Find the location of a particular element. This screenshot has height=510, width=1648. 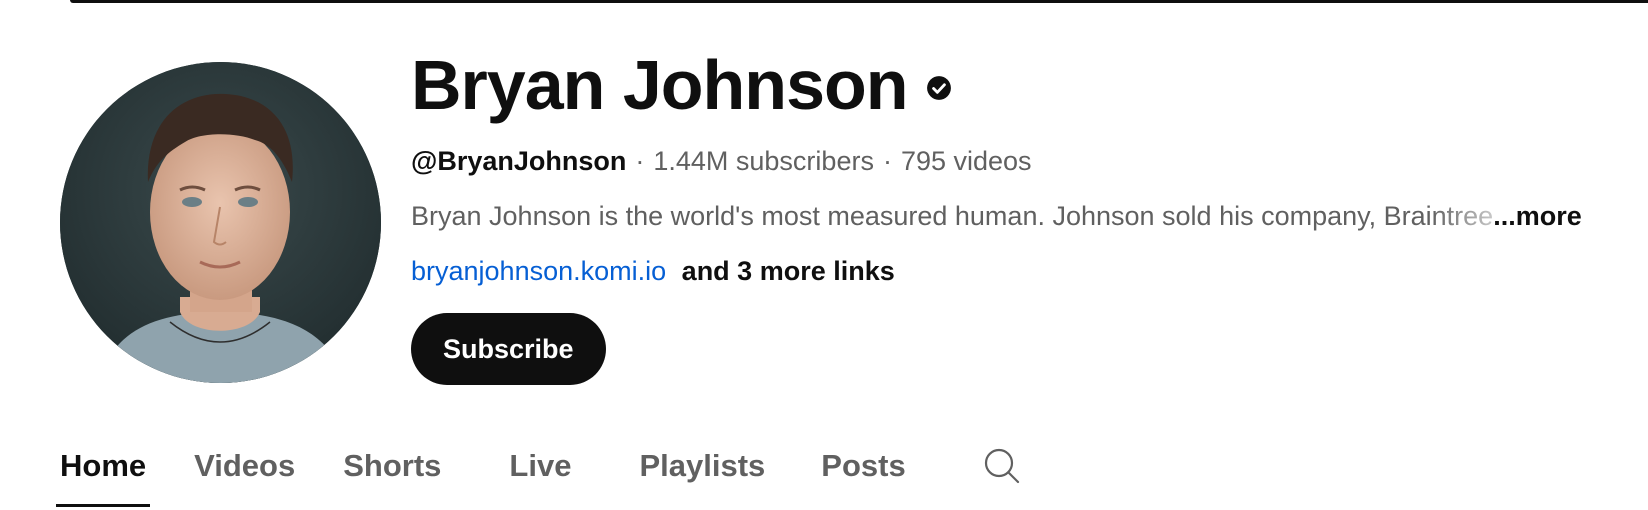

banner-edge is located at coordinates (859, 1).